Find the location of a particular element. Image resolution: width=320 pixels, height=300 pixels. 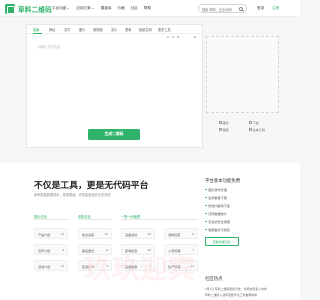

nav-item-templates: 模板库 is located at coordinates (106, 8).